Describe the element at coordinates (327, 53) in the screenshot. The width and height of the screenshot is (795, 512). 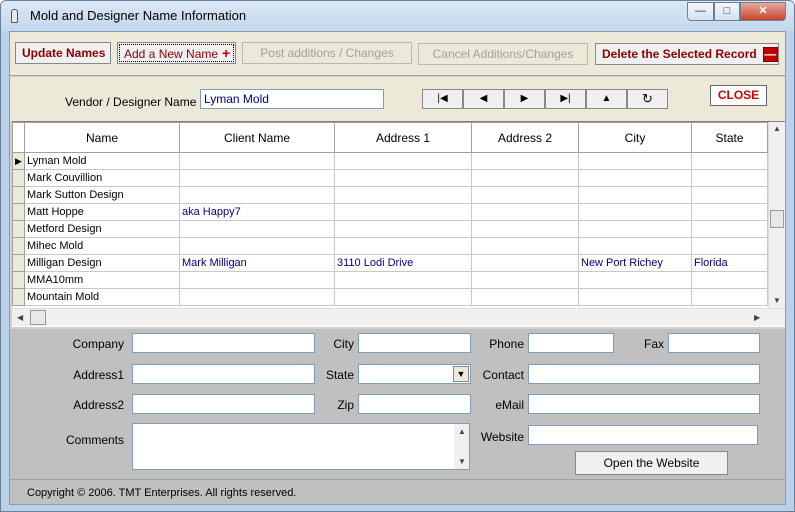
I see `post-changes-button: Post additions / Changes` at that location.